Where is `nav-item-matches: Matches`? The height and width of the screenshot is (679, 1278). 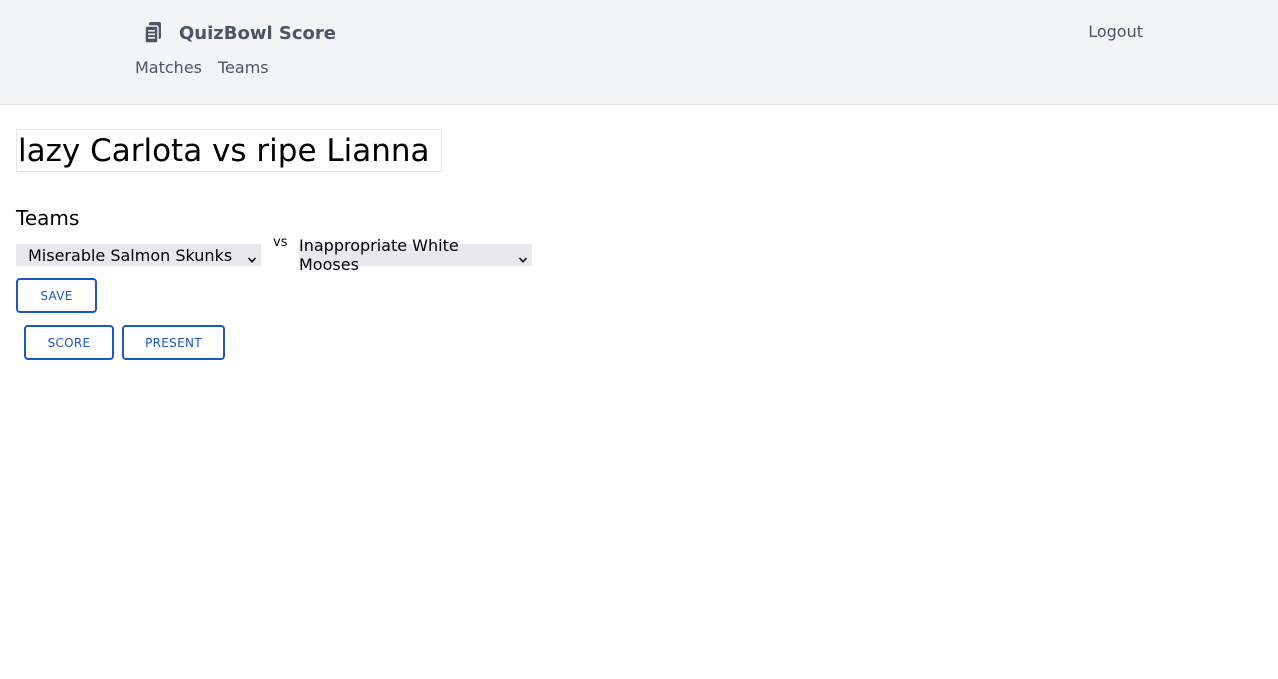
nav-item-matches: Matches is located at coordinates (168, 67).